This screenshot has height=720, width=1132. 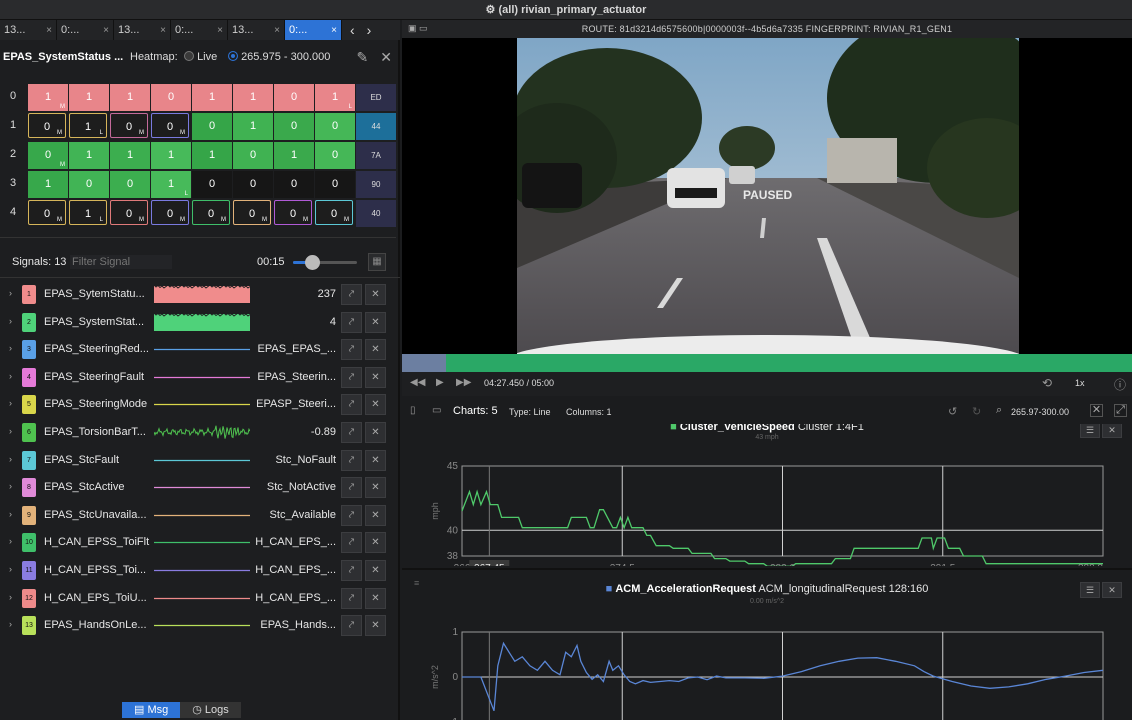 What do you see at coordinates (767, 363) in the screenshot?
I see `timeline-bar` at bounding box center [767, 363].